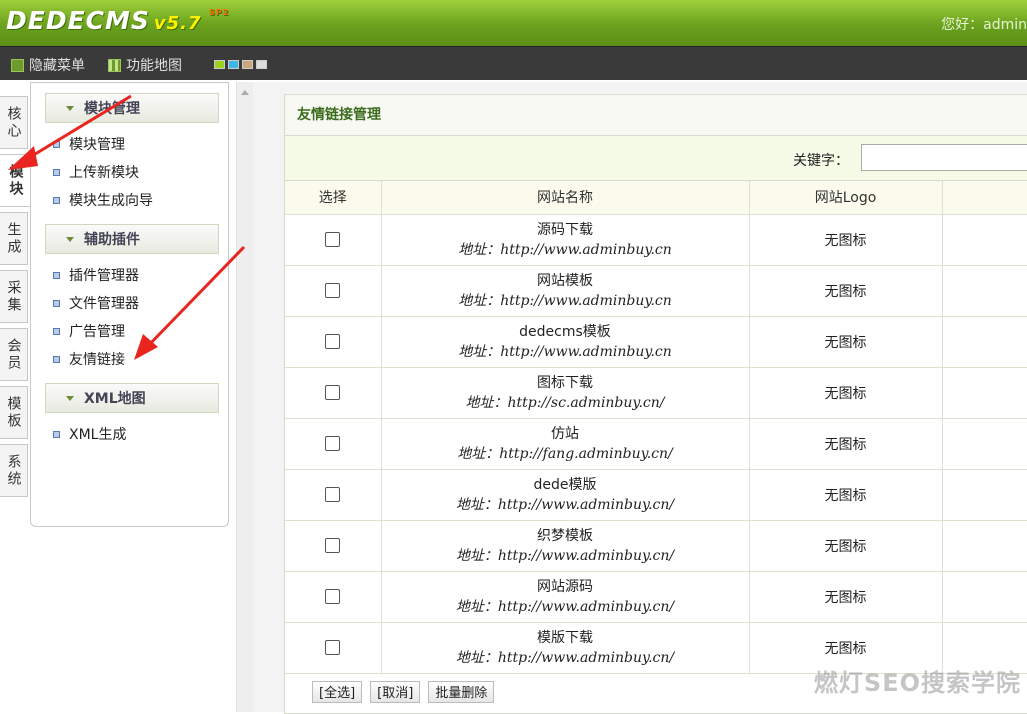  What do you see at coordinates (97, 331) in the screenshot?
I see `menu-item-label: 广告管理` at bounding box center [97, 331].